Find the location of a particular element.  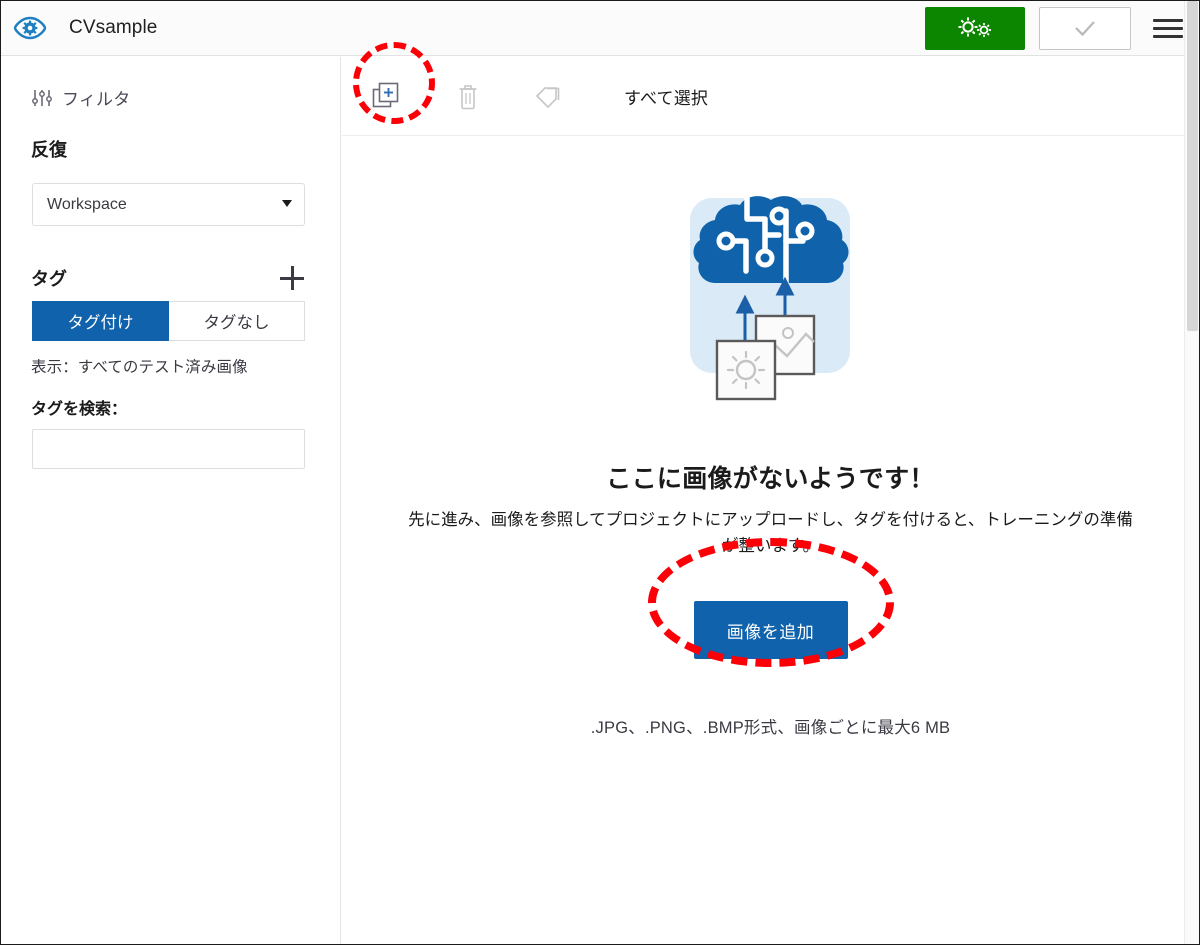

header-actions is located at coordinates (1062, 28).